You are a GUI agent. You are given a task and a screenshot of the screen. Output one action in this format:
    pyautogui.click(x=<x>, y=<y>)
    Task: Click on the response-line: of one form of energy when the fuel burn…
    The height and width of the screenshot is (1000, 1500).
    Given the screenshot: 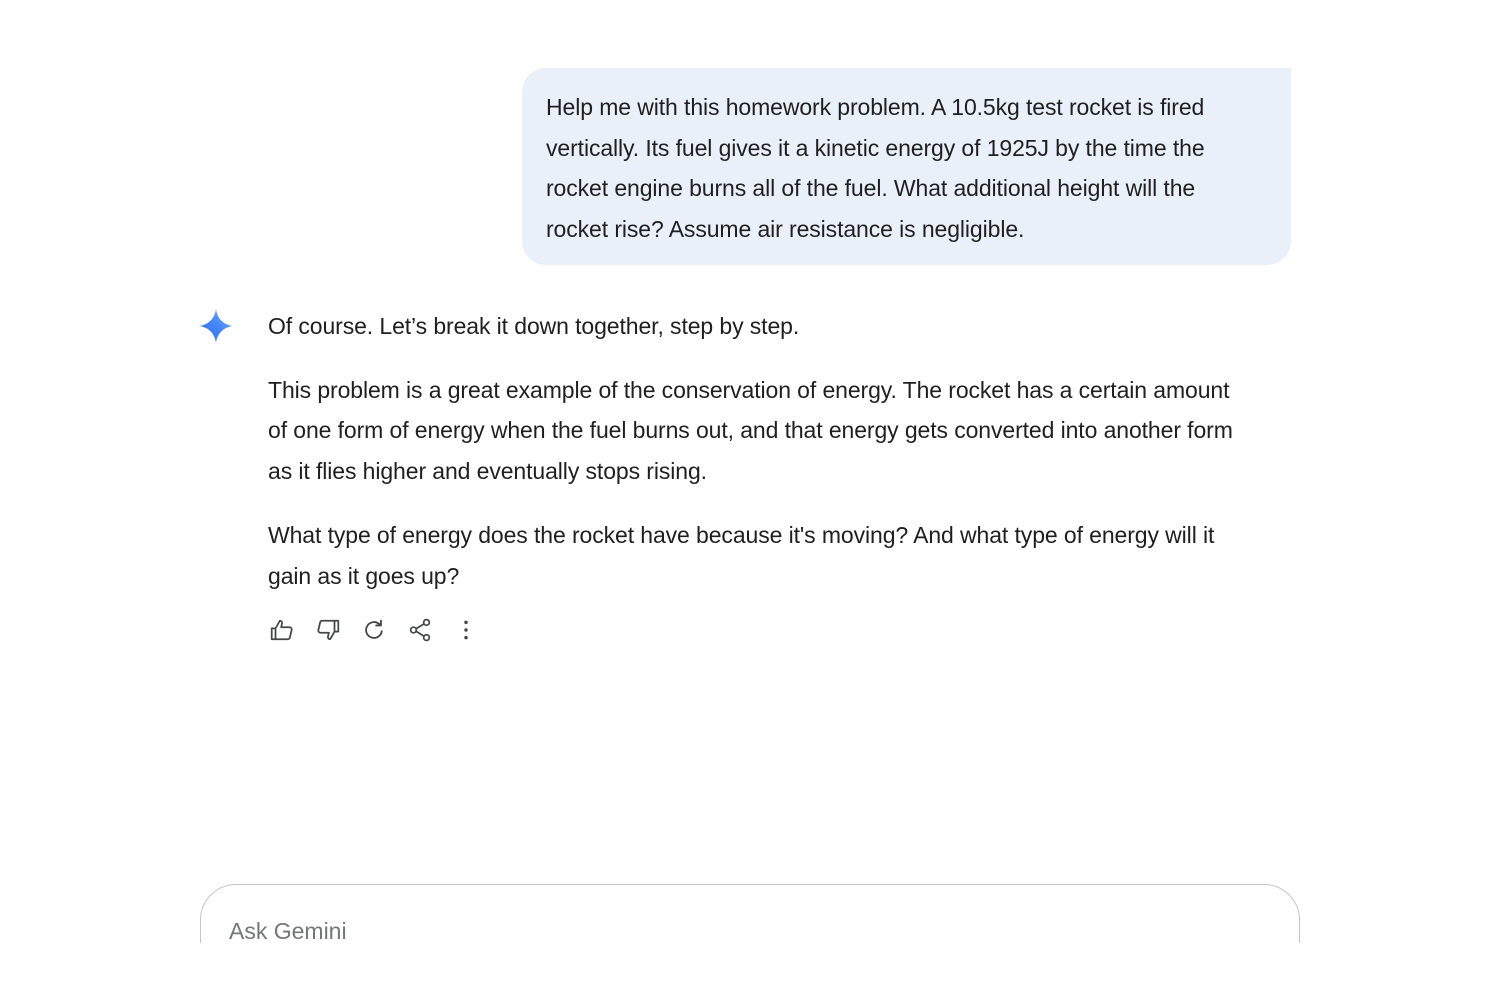 What is the action you would take?
    pyautogui.click(x=750, y=430)
    